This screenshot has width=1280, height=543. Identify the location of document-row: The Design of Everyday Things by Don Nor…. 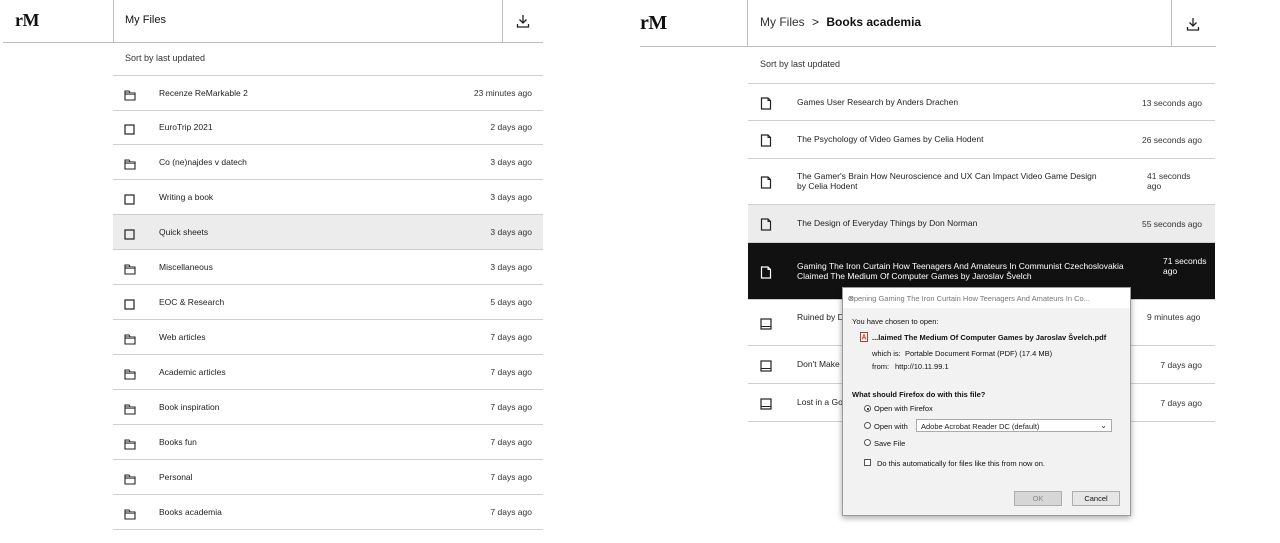
(981, 224).